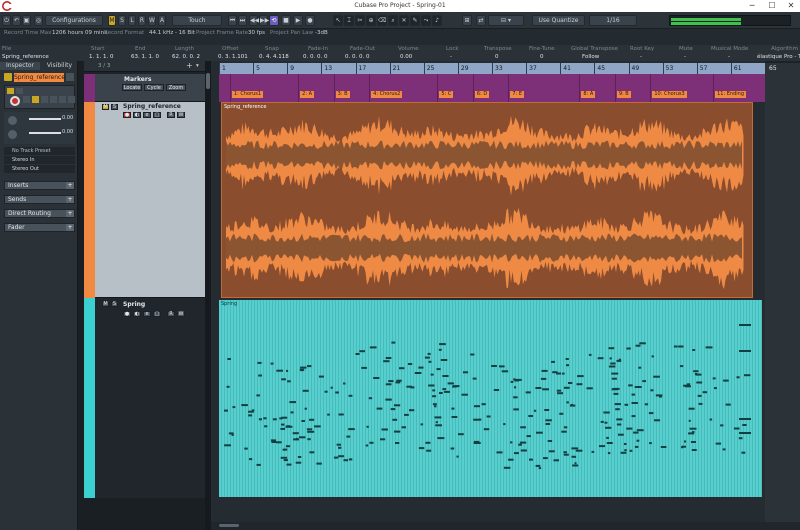 The height and width of the screenshot is (530, 800). I want to click on midi-solo-button: S, so click(114, 304).